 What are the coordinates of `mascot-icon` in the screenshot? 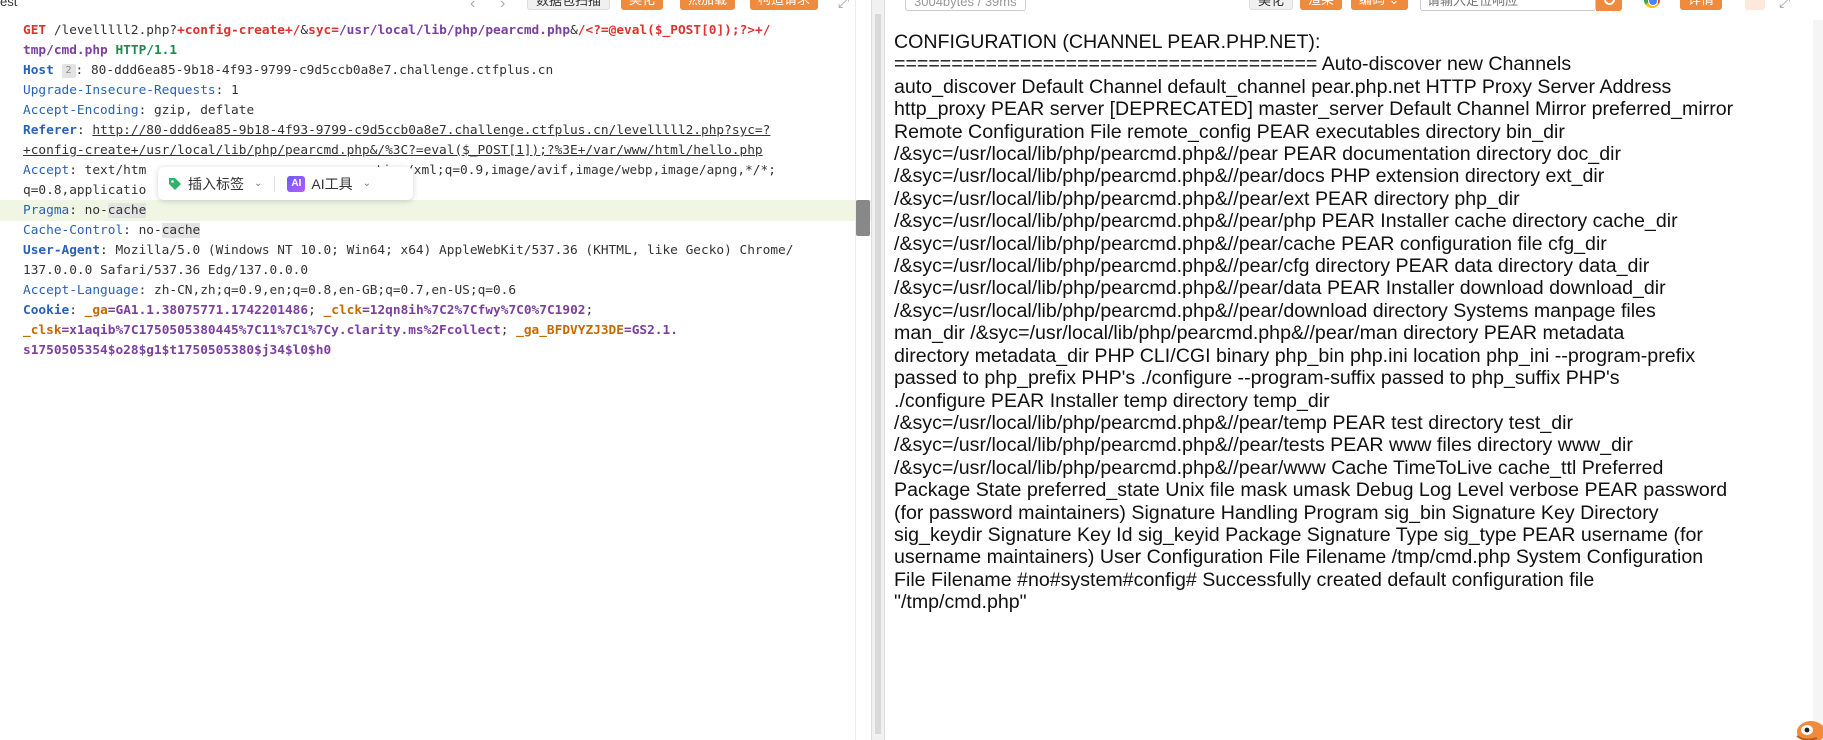 It's located at (1805, 726).